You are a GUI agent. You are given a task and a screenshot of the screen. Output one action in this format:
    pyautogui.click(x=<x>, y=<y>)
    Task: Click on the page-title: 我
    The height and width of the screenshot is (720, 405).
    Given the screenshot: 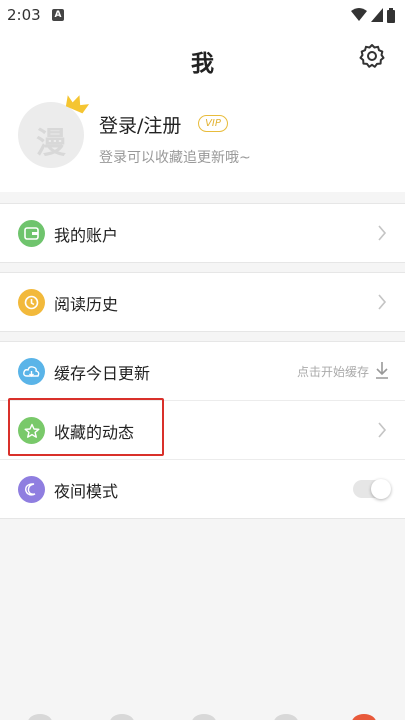 What is the action you would take?
    pyautogui.click(x=202, y=64)
    